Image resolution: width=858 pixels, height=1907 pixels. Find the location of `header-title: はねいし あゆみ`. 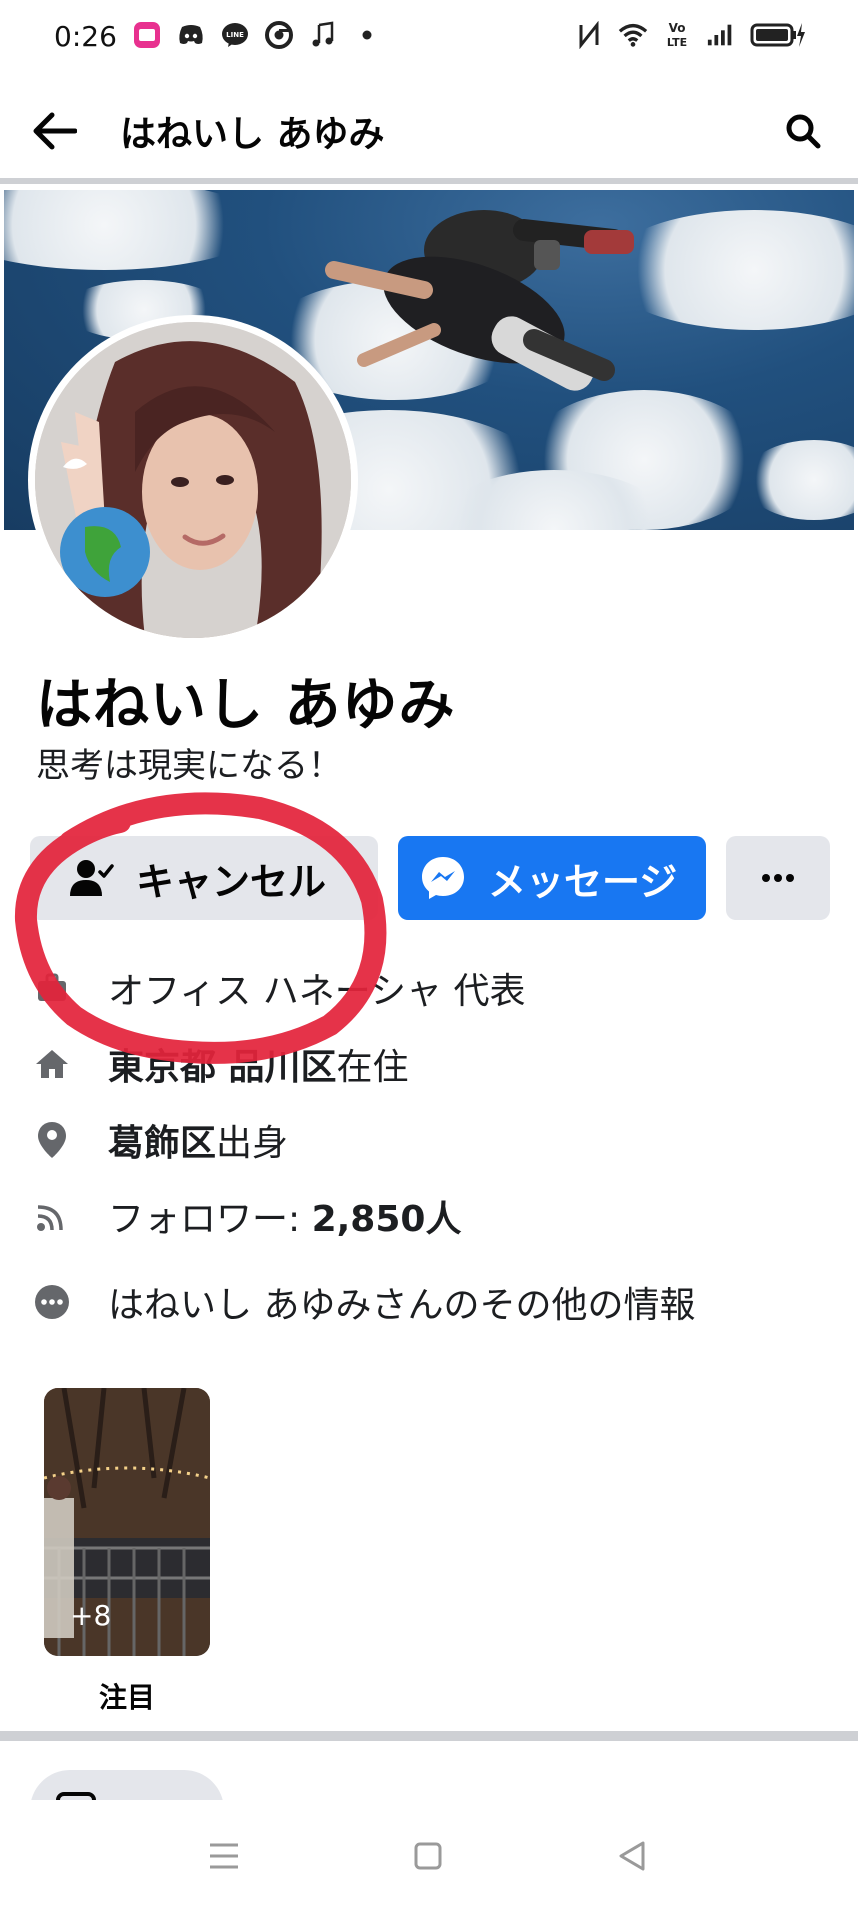

header-title: はねいし あゆみ is located at coordinates (252, 134).